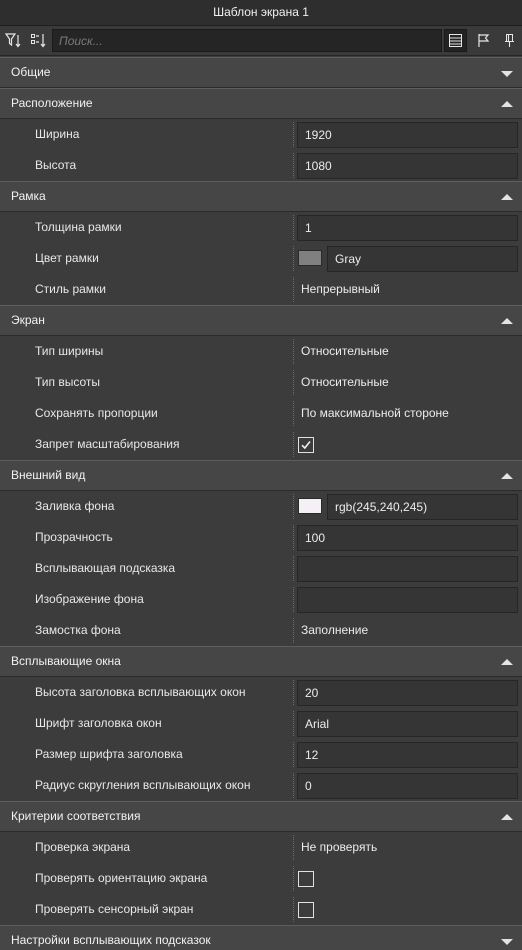 This screenshot has width=522, height=950. Describe the element at coordinates (76, 816) in the screenshot. I see `section-title: Критерии соответствия` at that location.